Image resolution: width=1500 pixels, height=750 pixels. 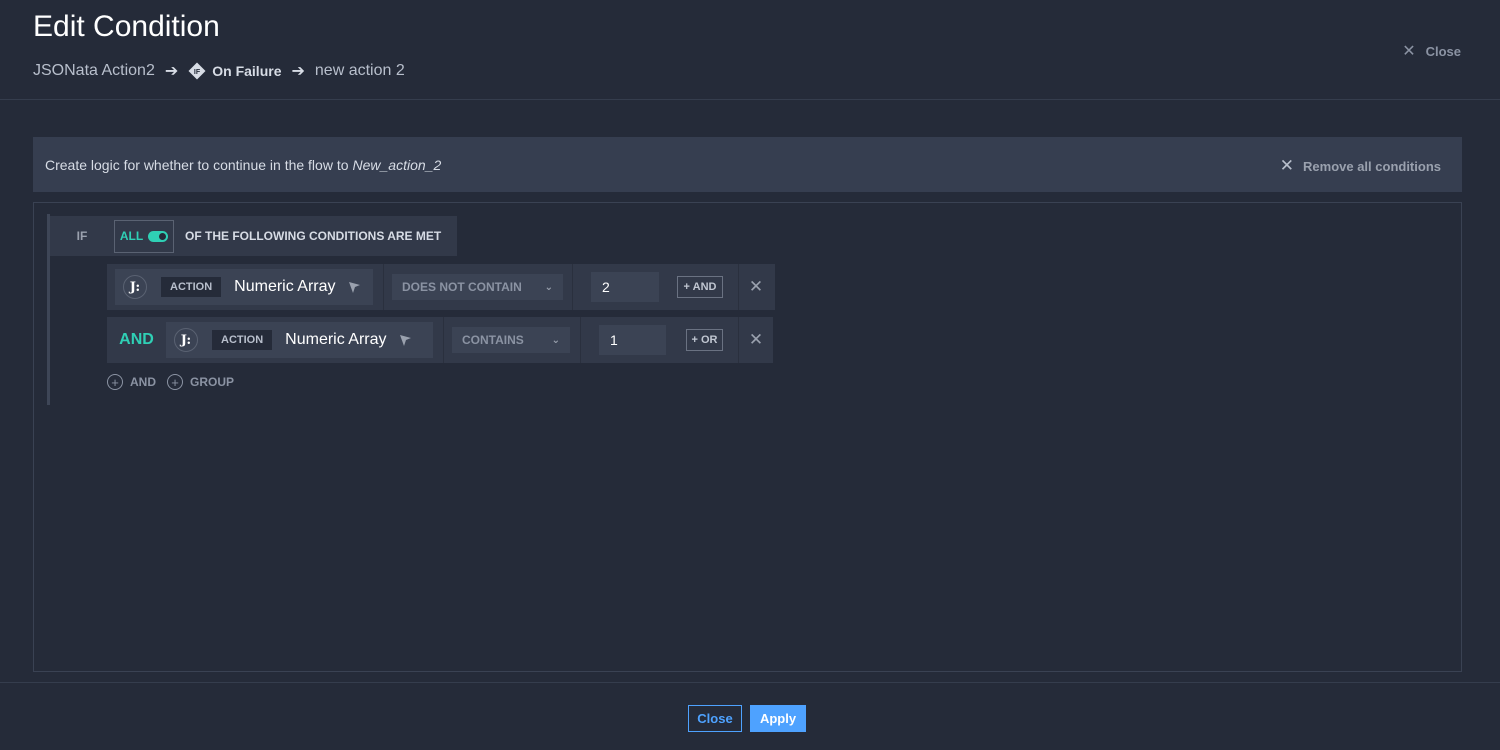 I want to click on add-group-link: + GROUP, so click(x=200, y=382).